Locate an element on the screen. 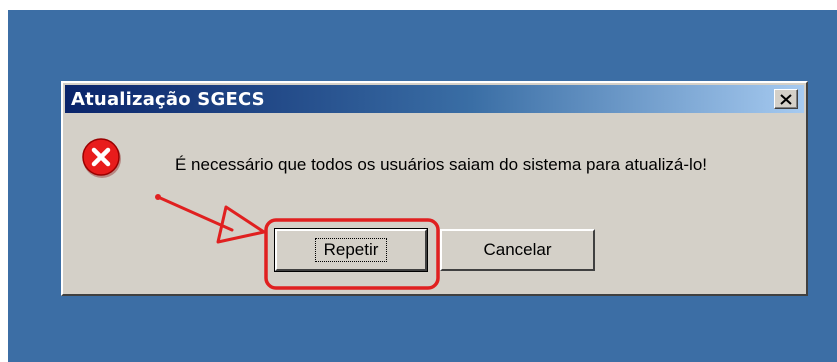 Image resolution: width=837 pixels, height=362 pixels. dialog-titlebar: Atualização SGECS is located at coordinates (434, 99).